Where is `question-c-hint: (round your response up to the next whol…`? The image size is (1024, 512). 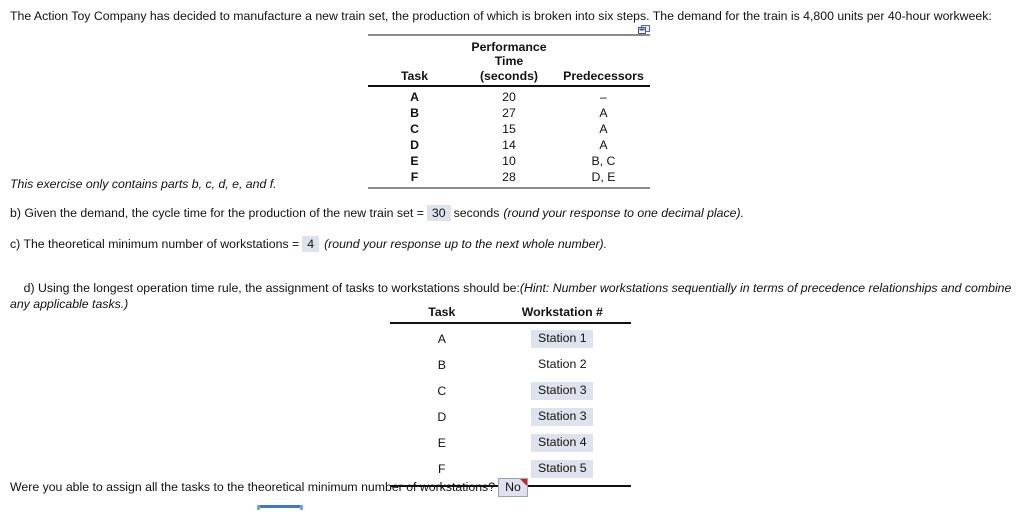 question-c-hint: (round your response up to the next whol… is located at coordinates (466, 244).